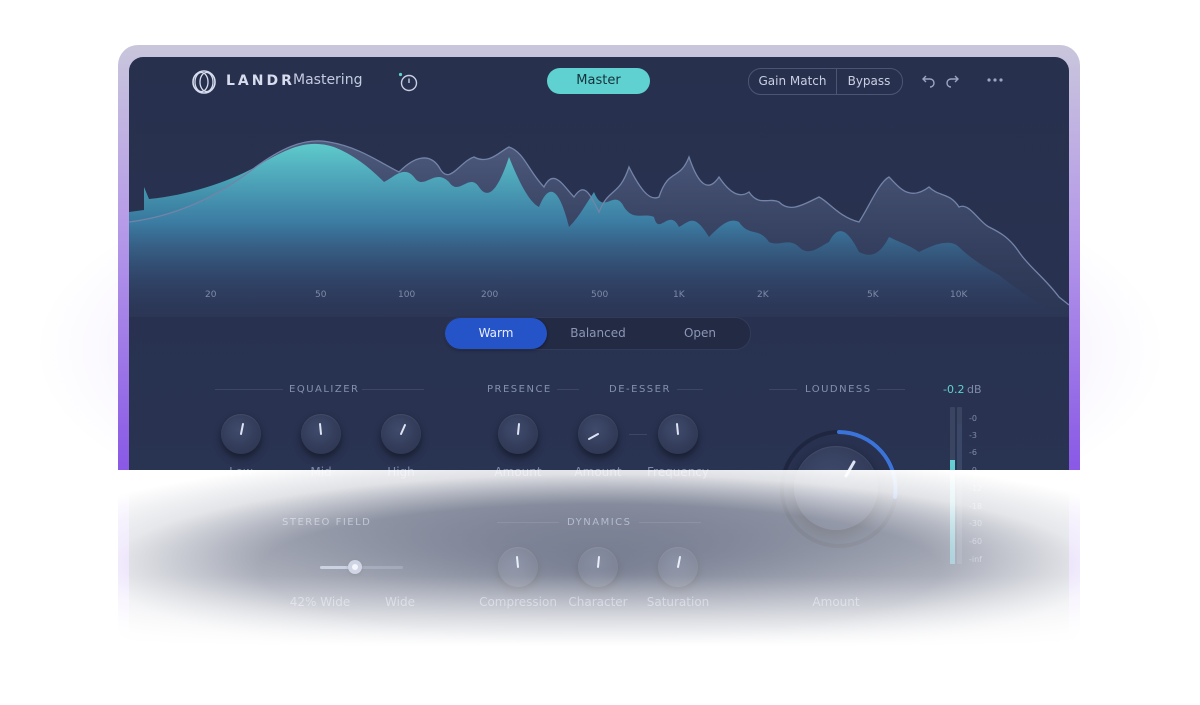  Describe the element at coordinates (678, 602) in the screenshot. I see `saturation-label: Saturation` at that location.